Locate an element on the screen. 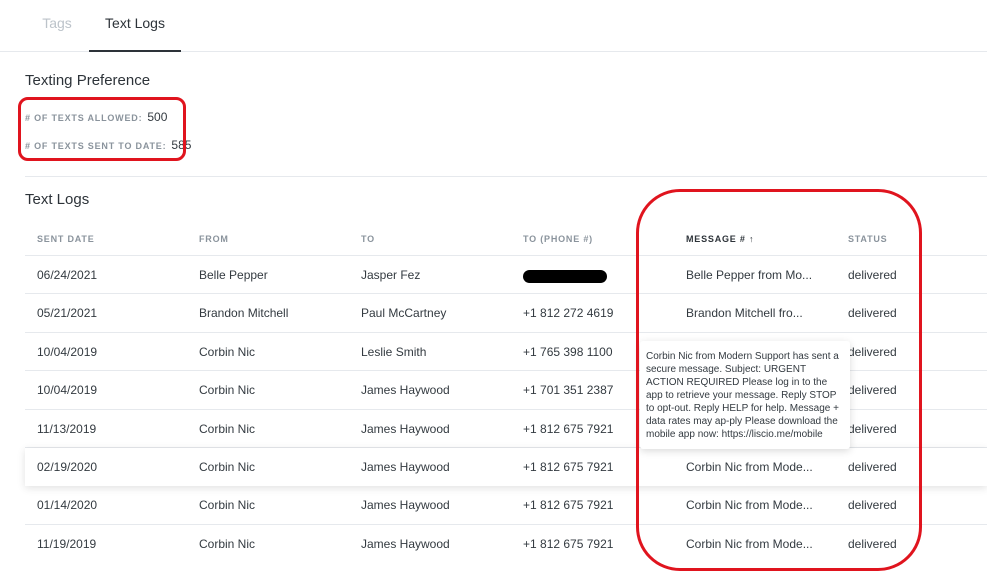 Image resolution: width=987 pixels, height=584 pixels. redaction-bar is located at coordinates (565, 276).